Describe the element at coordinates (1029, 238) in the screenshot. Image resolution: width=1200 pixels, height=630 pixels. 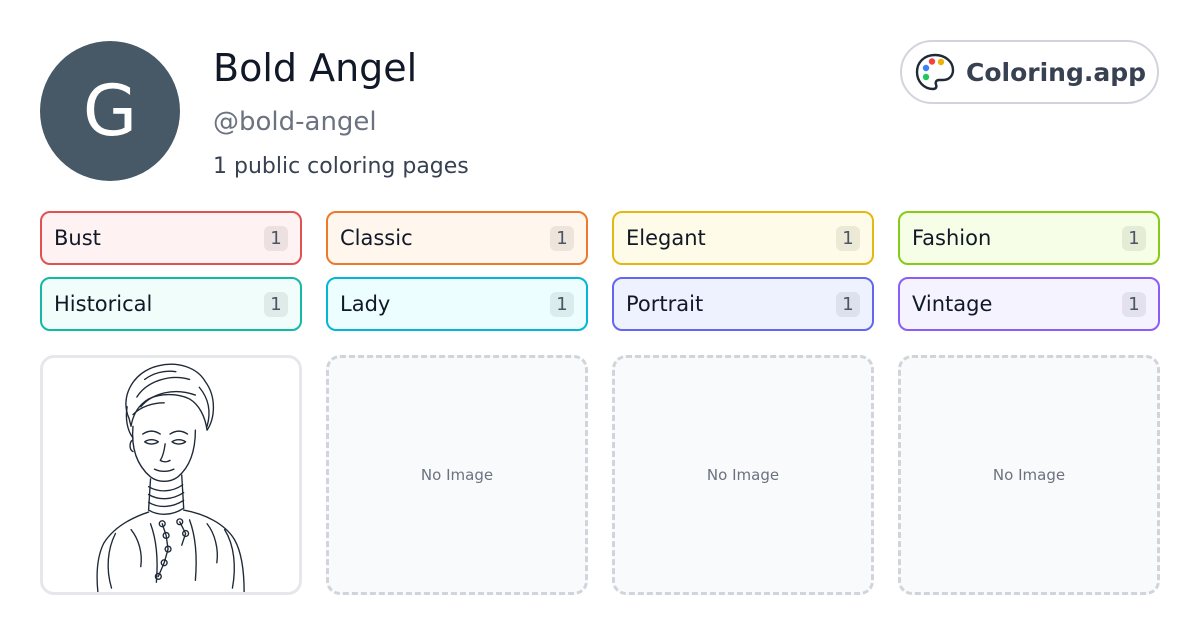
I see `tag-fashion: Fashion 1` at that location.